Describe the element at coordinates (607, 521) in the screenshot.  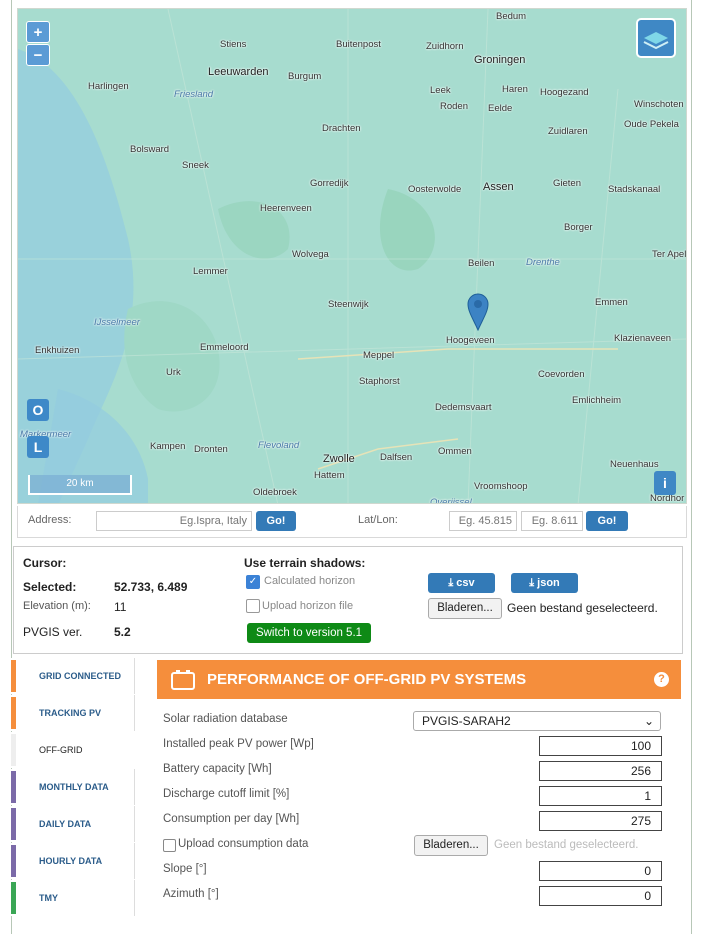
I see `latlon-go-button: Go!` at that location.